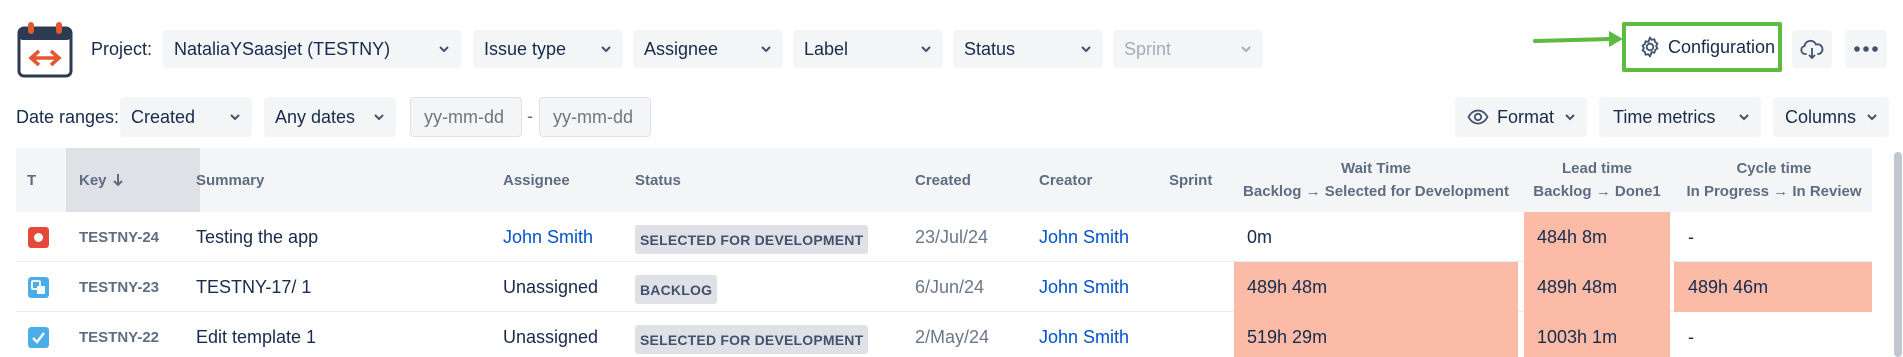 The height and width of the screenshot is (357, 1903). What do you see at coordinates (765, 287) in the screenshot?
I see `issue-status: BACKLOG` at bounding box center [765, 287].